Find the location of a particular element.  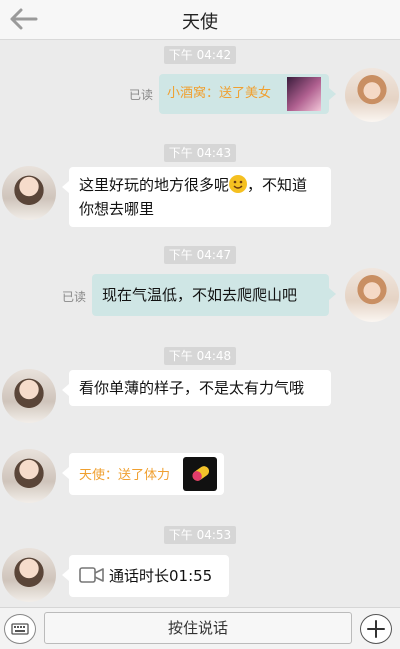

gift-text: 小酒窝：送了美女 is located at coordinates (219, 93).